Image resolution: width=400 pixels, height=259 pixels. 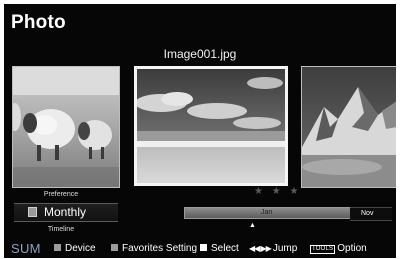 I want to click on star-rating-icon: ★ ★ ★, so click(x=278, y=191).